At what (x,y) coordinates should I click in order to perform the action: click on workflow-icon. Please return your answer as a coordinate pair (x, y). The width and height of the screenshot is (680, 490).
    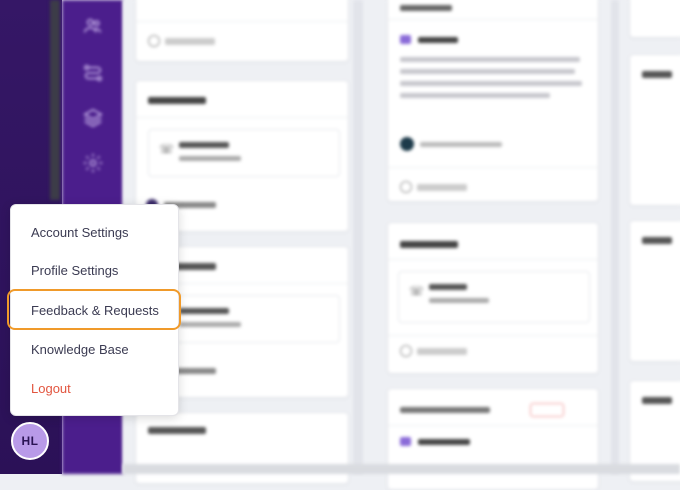
    Looking at the image, I should click on (93, 73).